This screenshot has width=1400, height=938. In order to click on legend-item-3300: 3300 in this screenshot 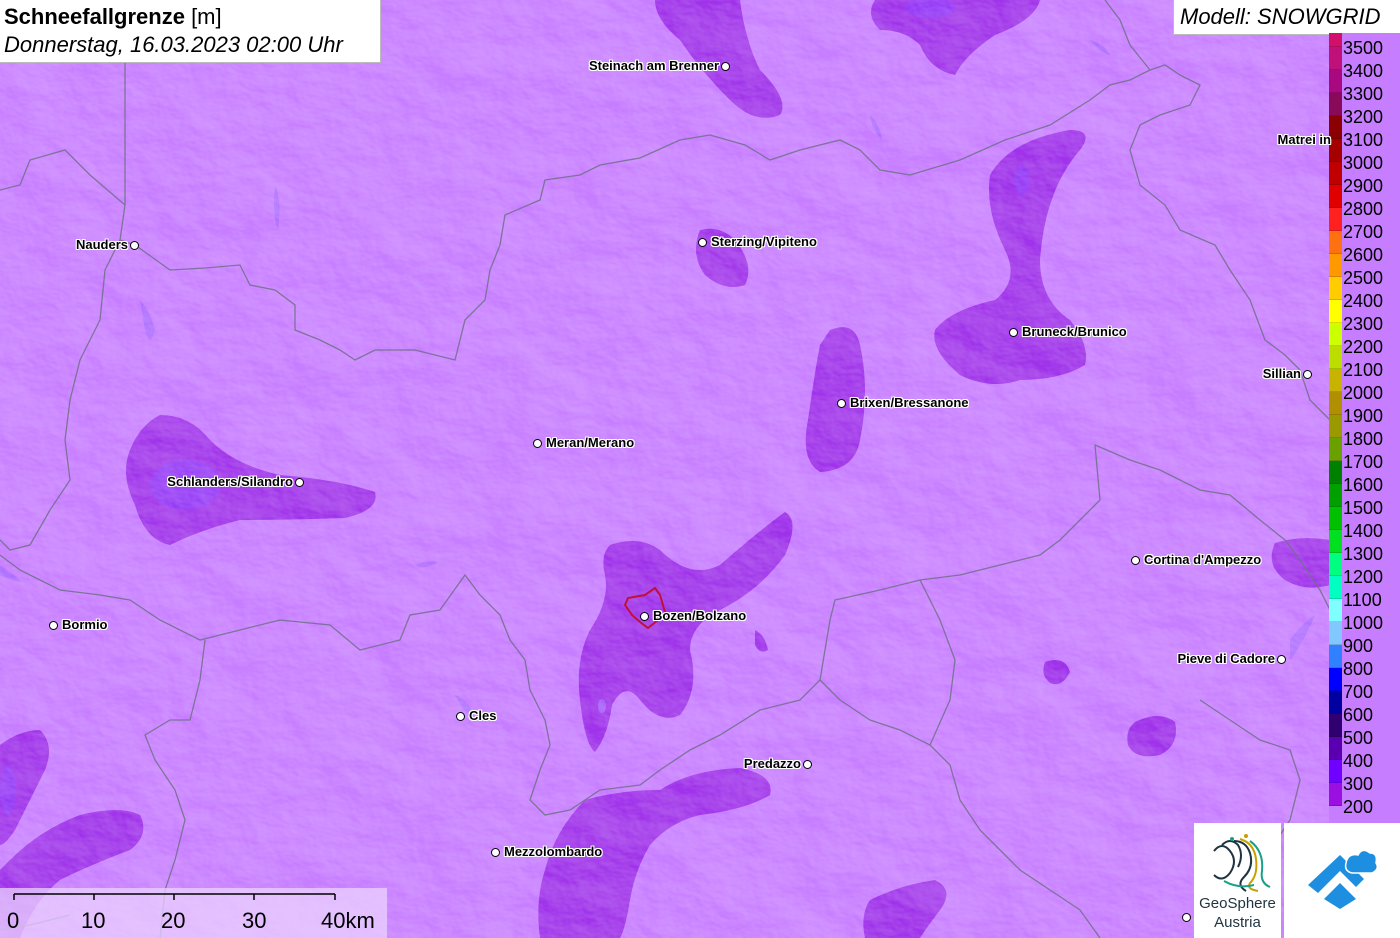, I will do `click(1364, 87)`.